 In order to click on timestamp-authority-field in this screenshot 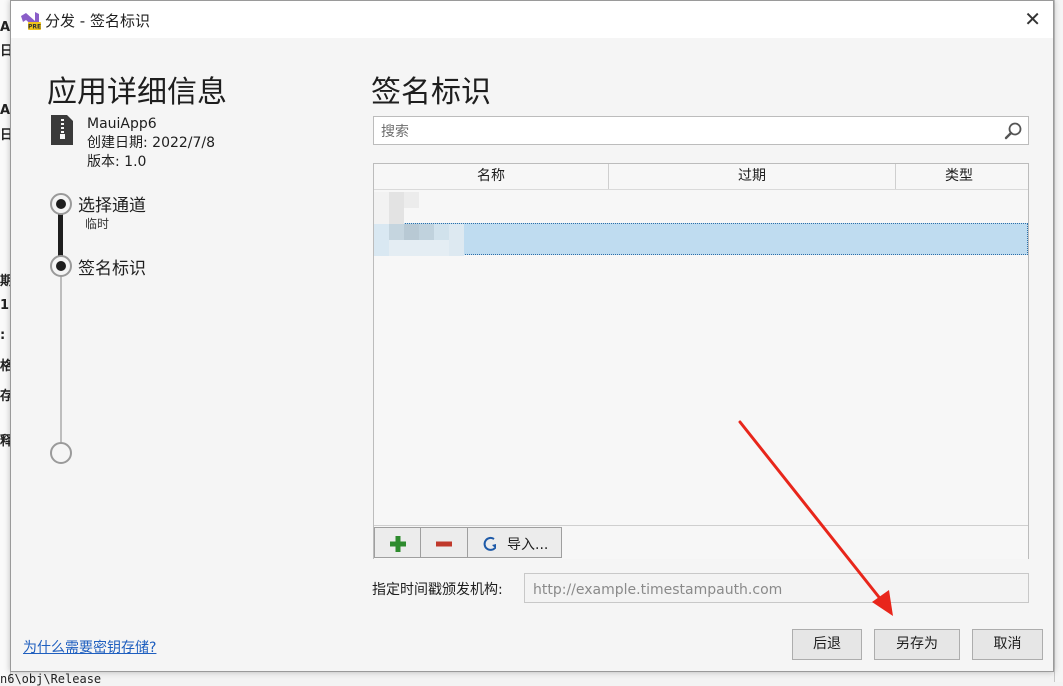, I will do `click(776, 588)`.